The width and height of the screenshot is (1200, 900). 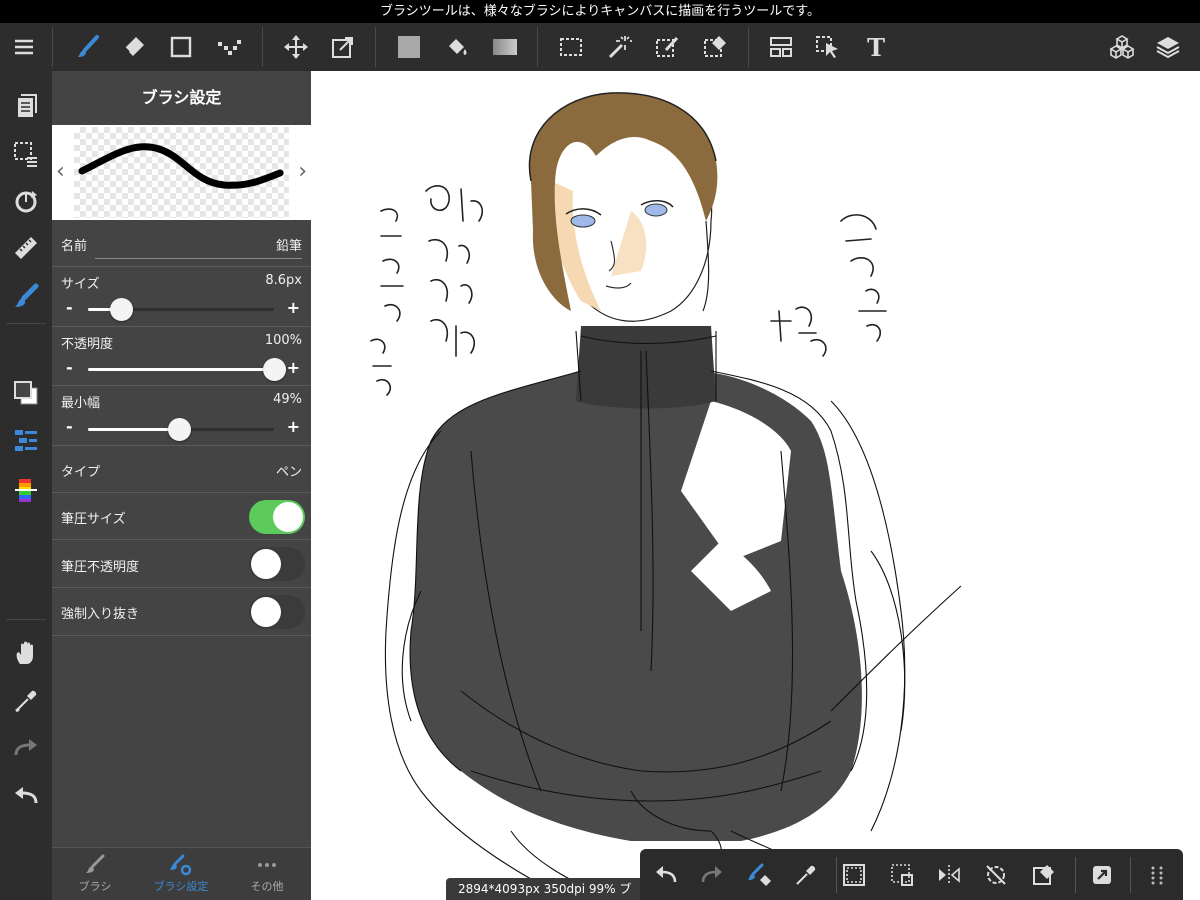 What do you see at coordinates (181, 369) in the screenshot?
I see `opacity-slider-fill` at bounding box center [181, 369].